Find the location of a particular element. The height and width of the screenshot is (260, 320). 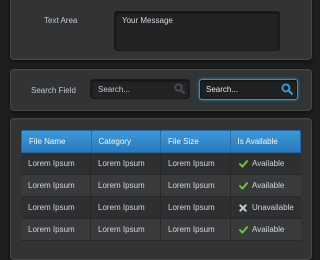

status-cell: Unavailable is located at coordinates (266, 207).